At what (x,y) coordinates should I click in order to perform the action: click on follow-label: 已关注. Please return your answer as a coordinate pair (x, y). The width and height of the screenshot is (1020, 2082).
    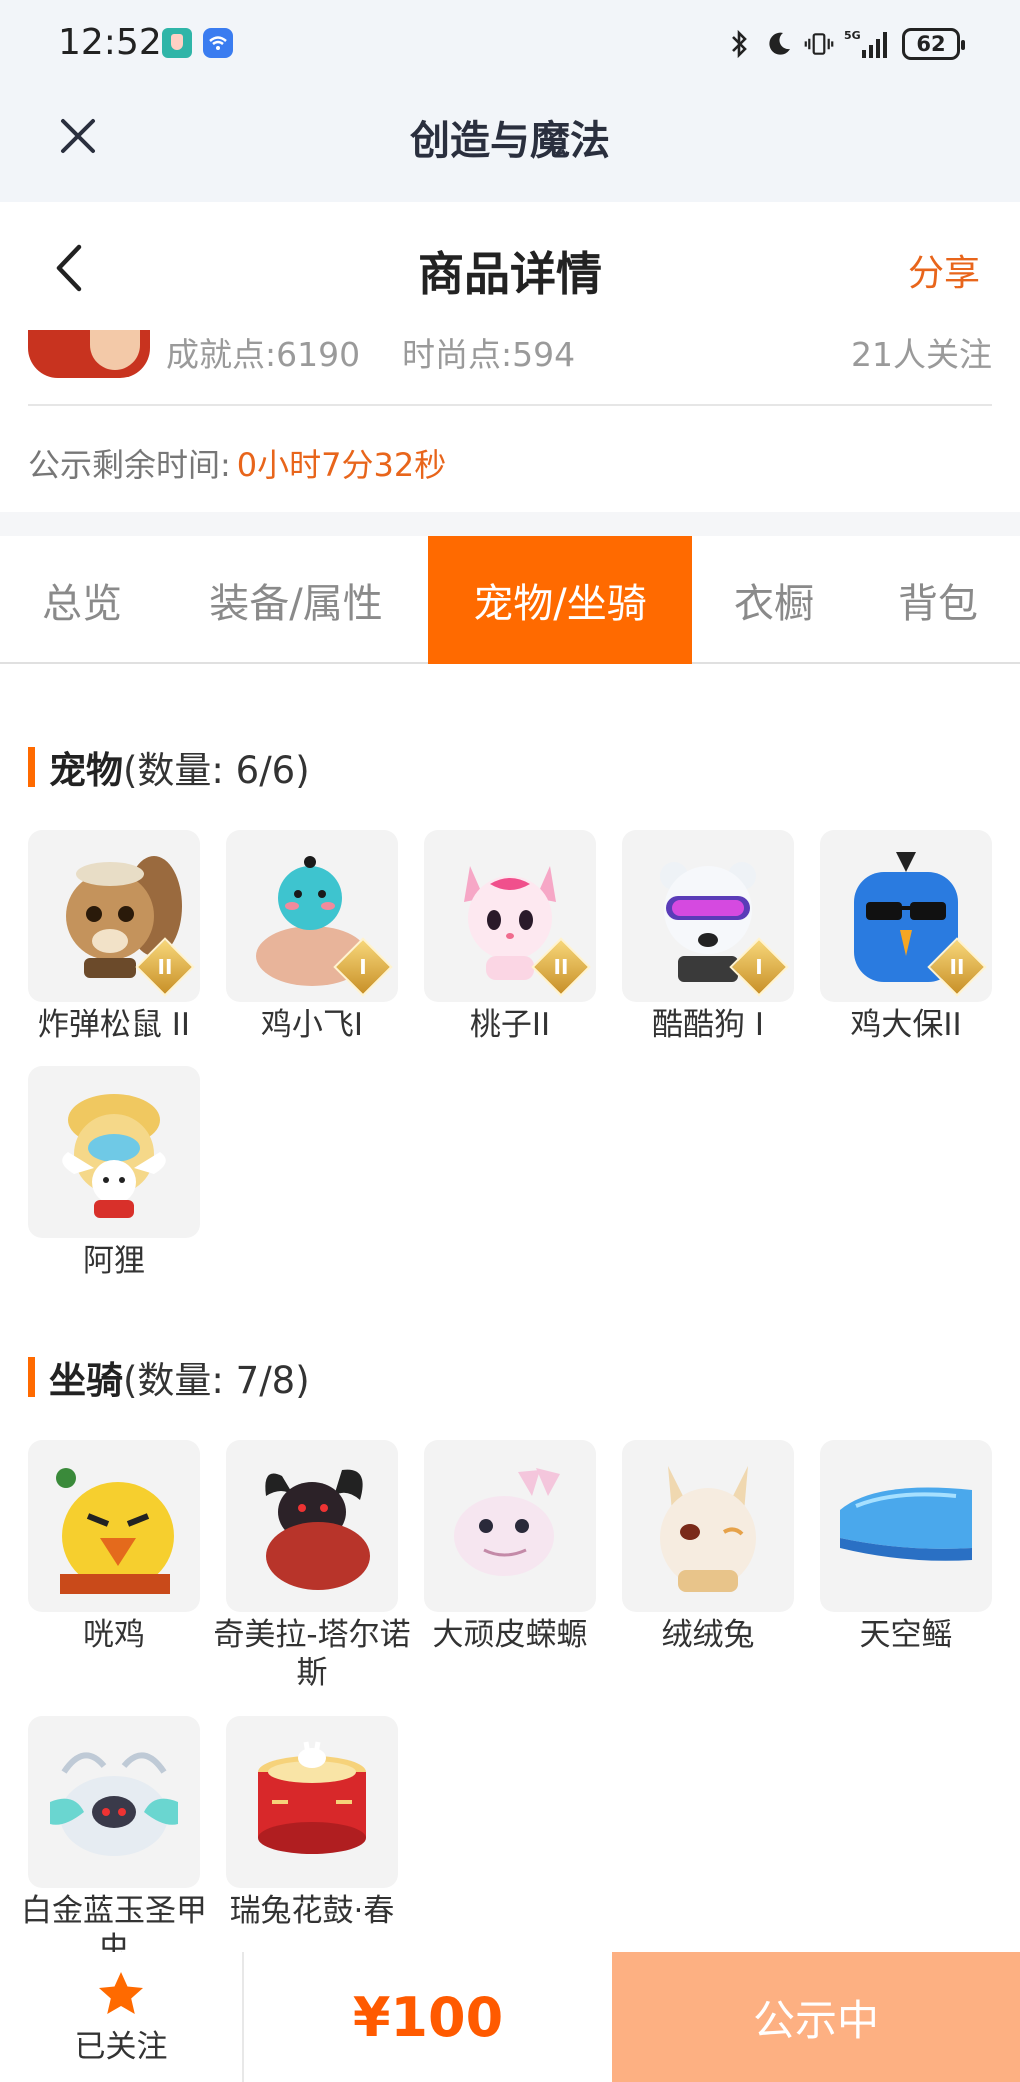
    Looking at the image, I should click on (121, 2046).